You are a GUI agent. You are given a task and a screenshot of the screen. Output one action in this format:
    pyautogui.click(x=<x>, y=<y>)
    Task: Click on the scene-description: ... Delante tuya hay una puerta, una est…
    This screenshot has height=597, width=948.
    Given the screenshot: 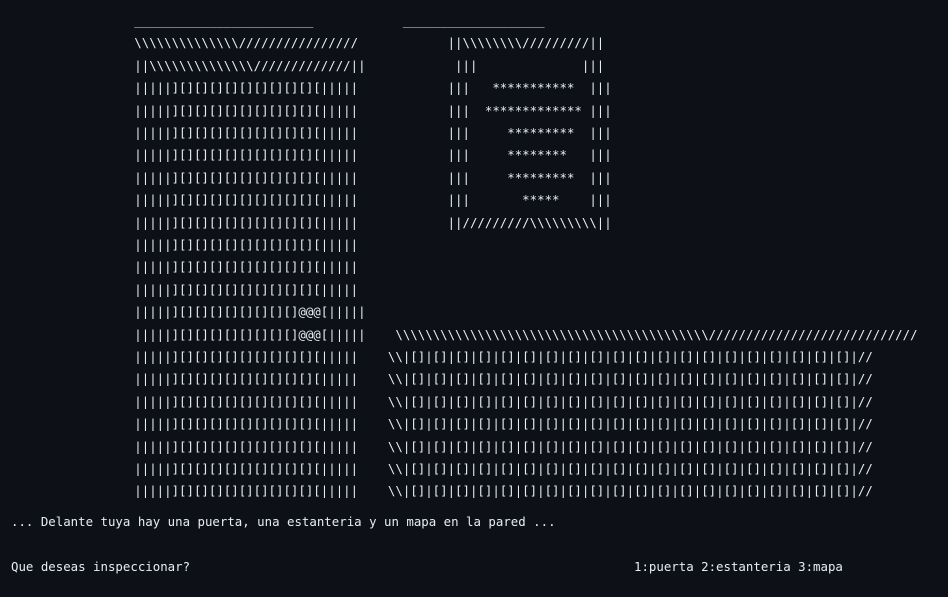 What is the action you would take?
    pyautogui.click(x=283, y=521)
    